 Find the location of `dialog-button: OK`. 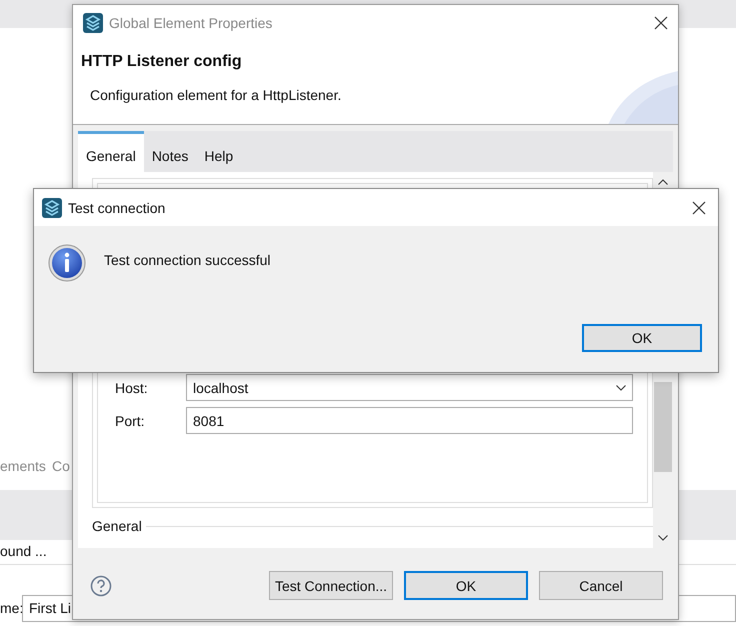

dialog-button: OK is located at coordinates (466, 585).